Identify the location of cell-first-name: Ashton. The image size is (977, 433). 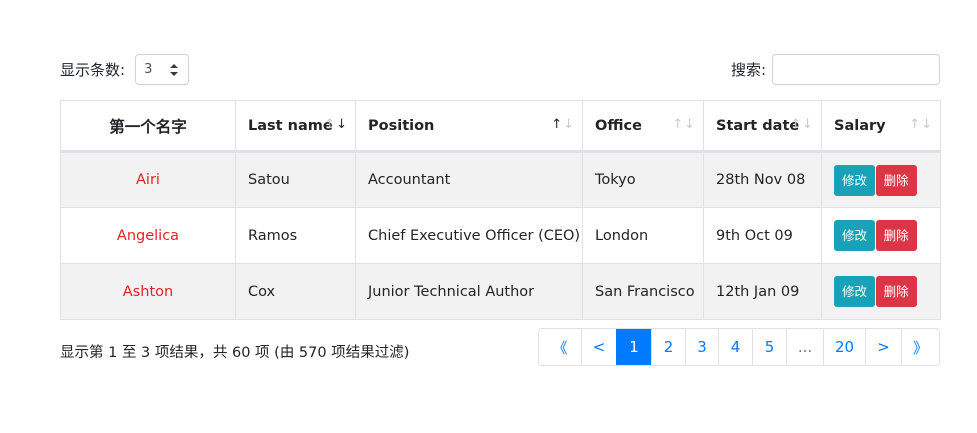
(148, 291).